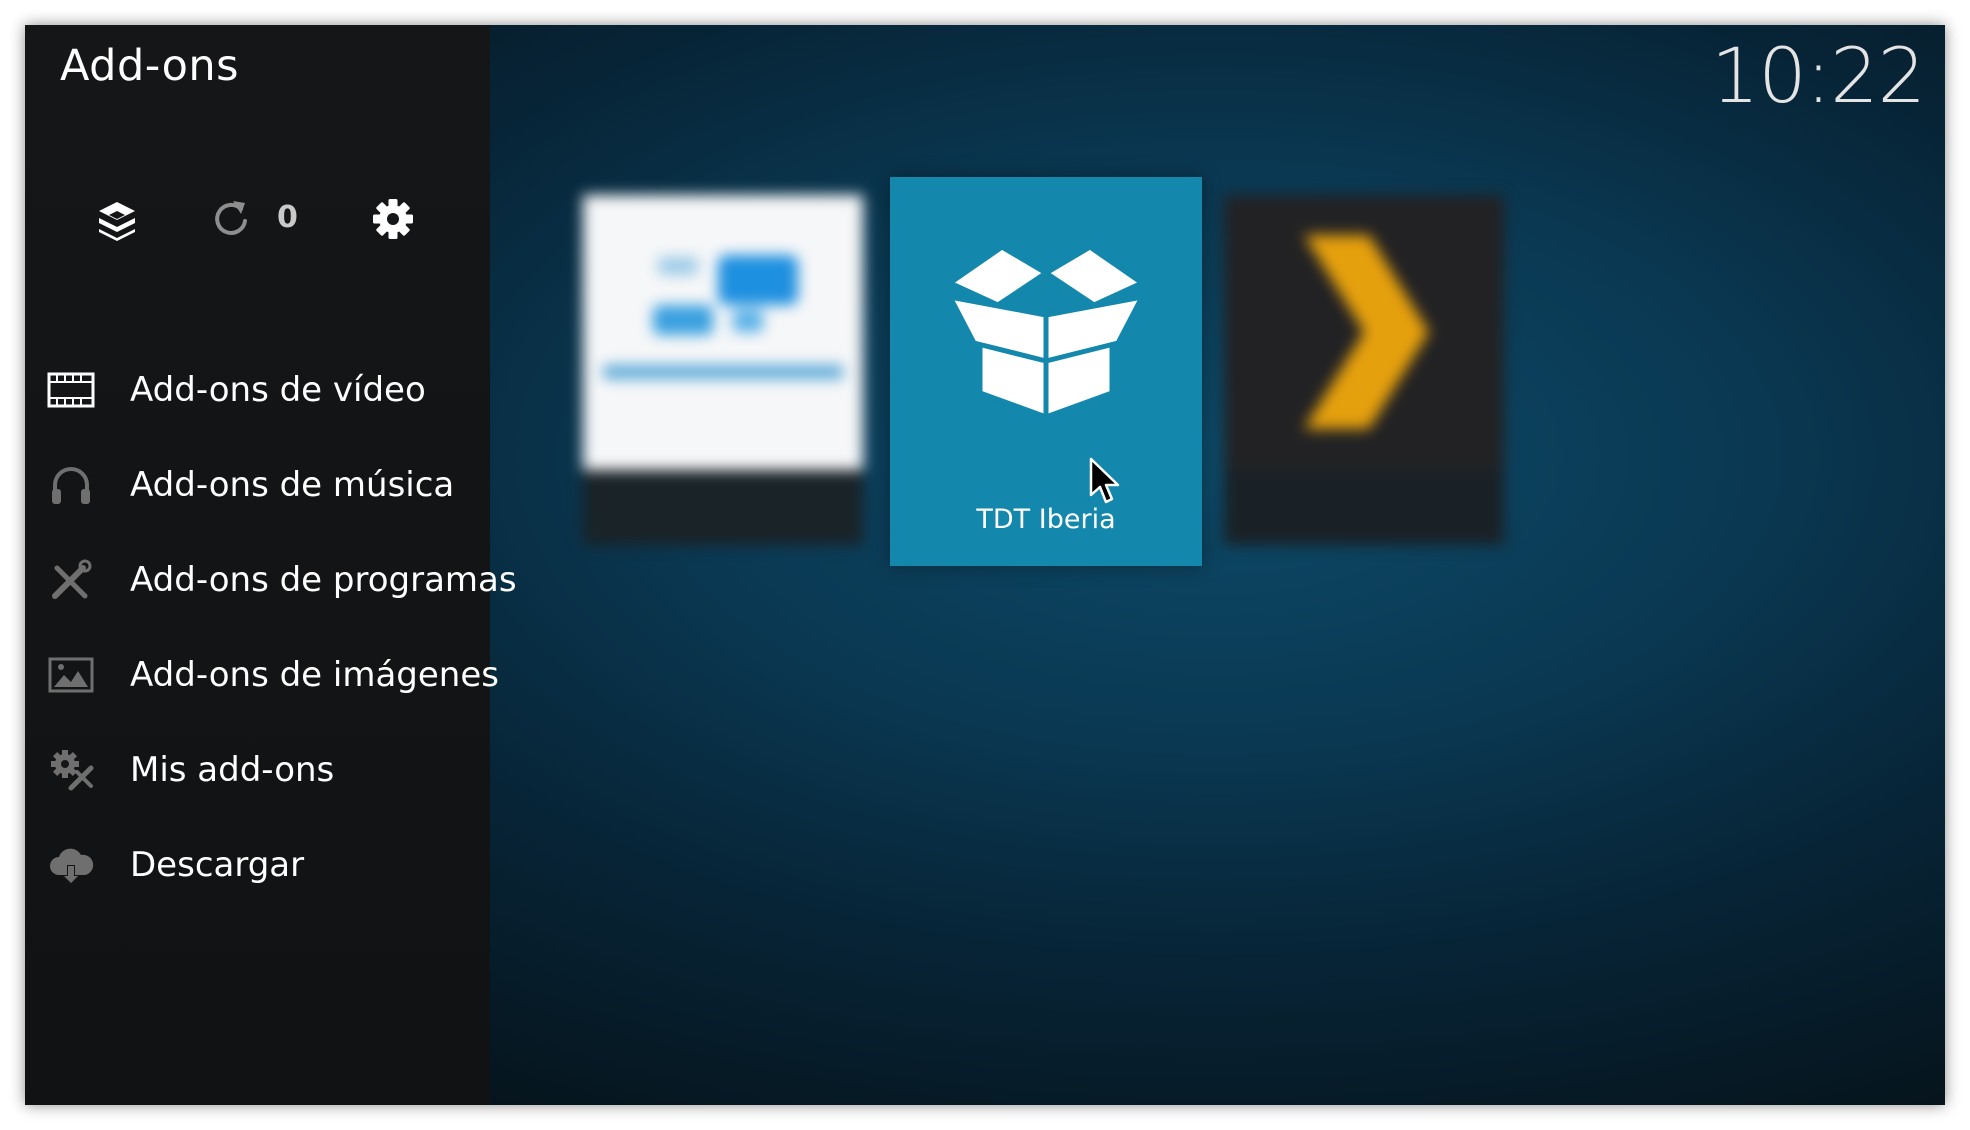  What do you see at coordinates (314, 675) in the screenshot?
I see `sidebar-item-label: Add-ons de imágenes` at bounding box center [314, 675].